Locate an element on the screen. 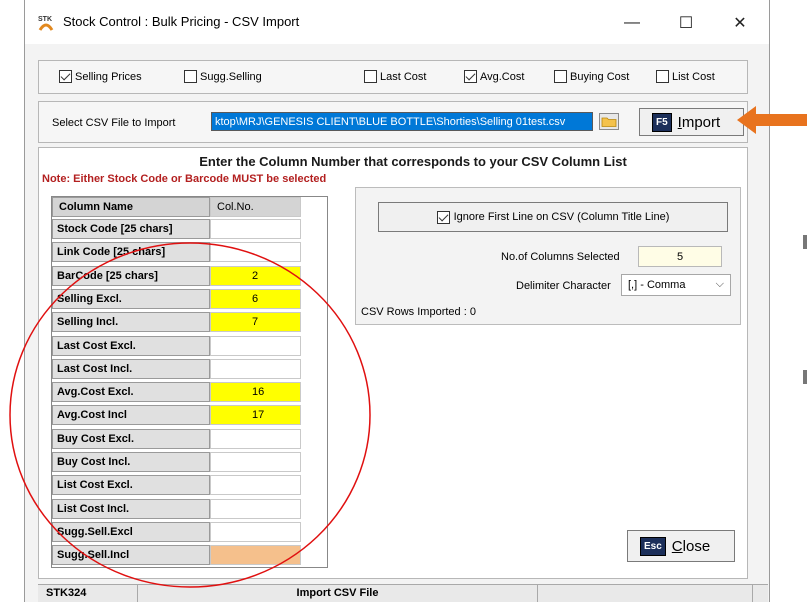 This screenshot has width=807, height=602. table-row: Link Code [25 chars] is located at coordinates (182, 252).